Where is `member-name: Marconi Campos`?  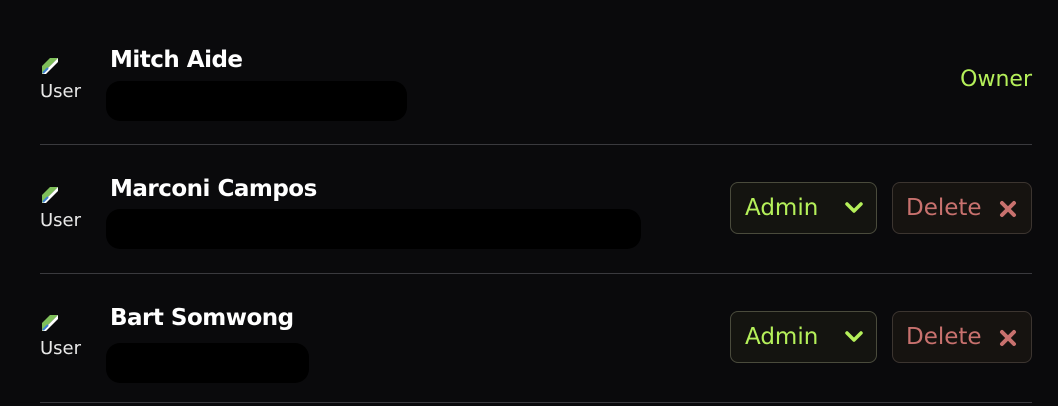 member-name: Marconi Campos is located at coordinates (213, 189).